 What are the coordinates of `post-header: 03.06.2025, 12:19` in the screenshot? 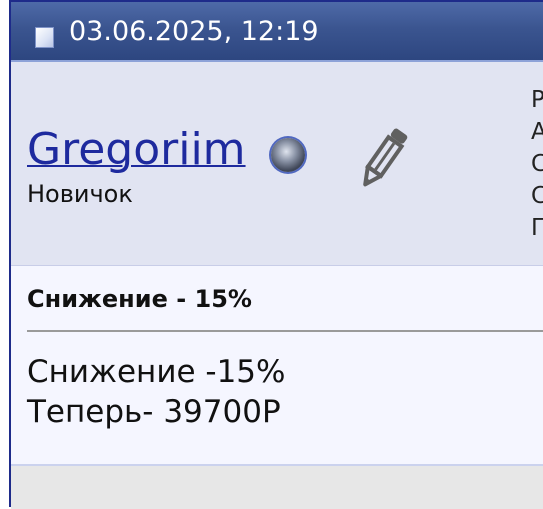 It's located at (277, 32).